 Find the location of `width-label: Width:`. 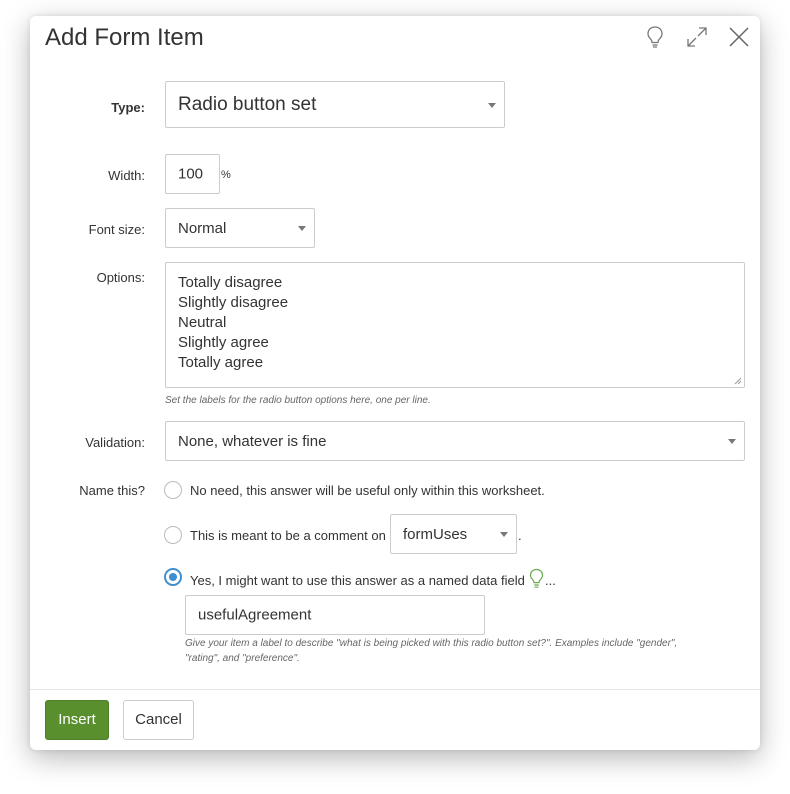

width-label: Width: is located at coordinates (126, 175).